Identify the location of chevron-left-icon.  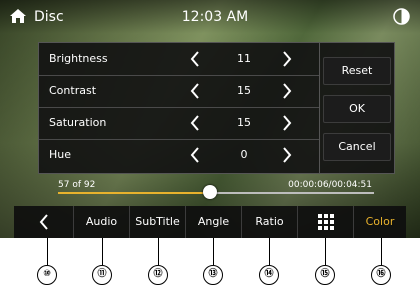
(43, 222).